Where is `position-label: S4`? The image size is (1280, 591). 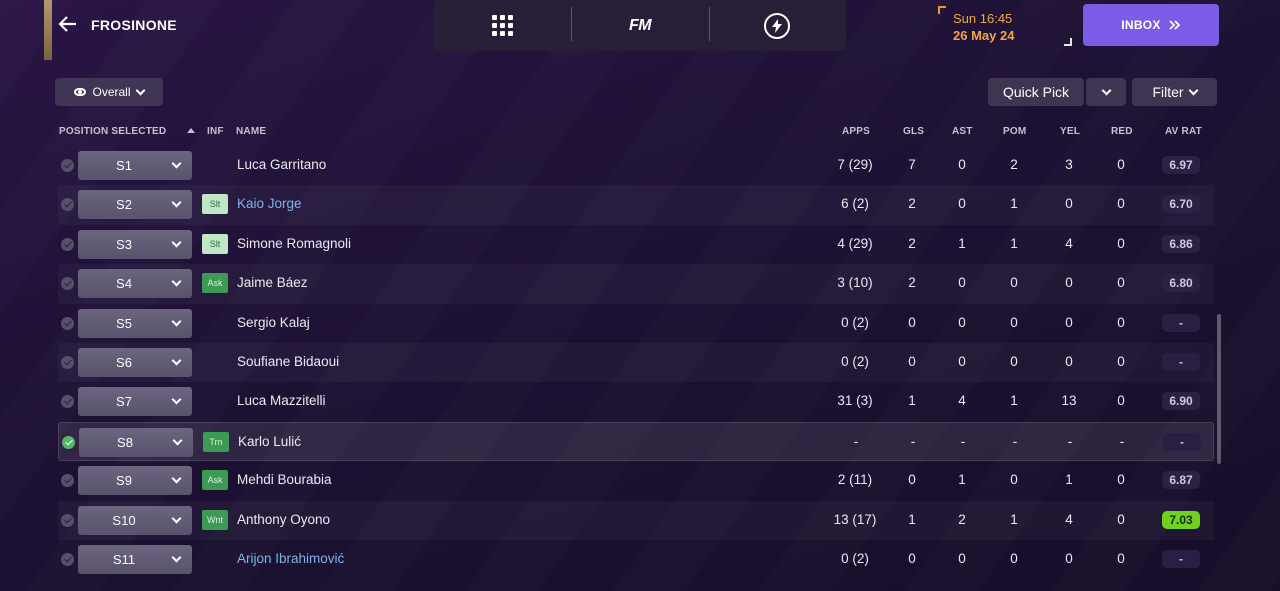 position-label: S4 is located at coordinates (124, 284).